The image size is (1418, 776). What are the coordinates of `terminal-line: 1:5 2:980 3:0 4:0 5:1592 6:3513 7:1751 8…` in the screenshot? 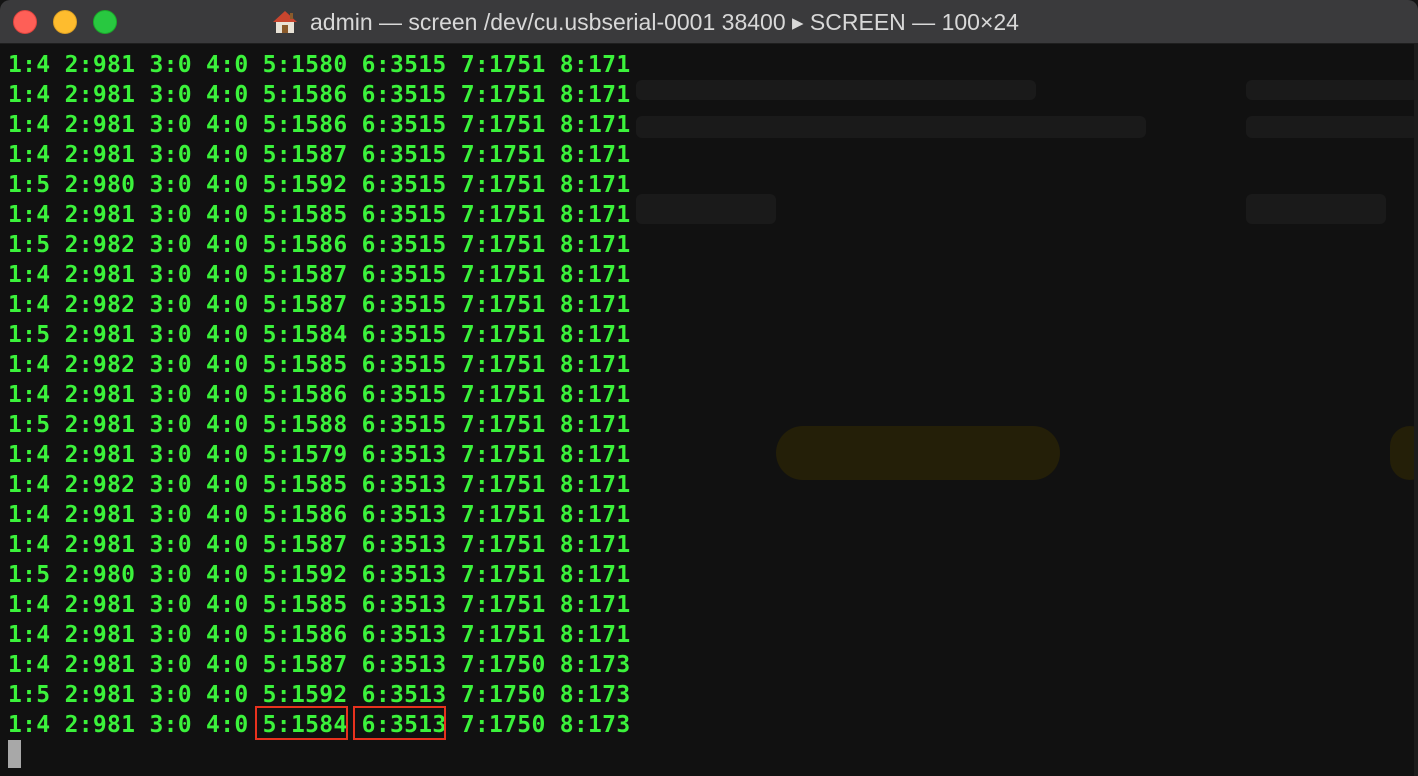 It's located at (319, 575).